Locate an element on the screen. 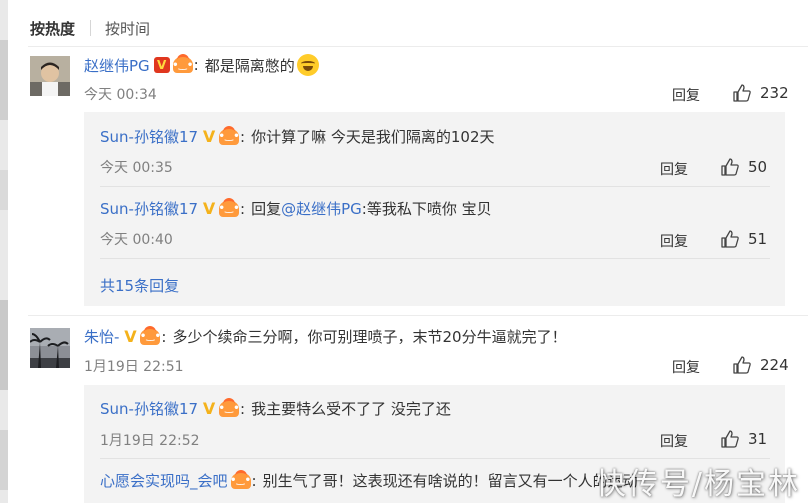  left-edge-strip is located at coordinates (4, 251).